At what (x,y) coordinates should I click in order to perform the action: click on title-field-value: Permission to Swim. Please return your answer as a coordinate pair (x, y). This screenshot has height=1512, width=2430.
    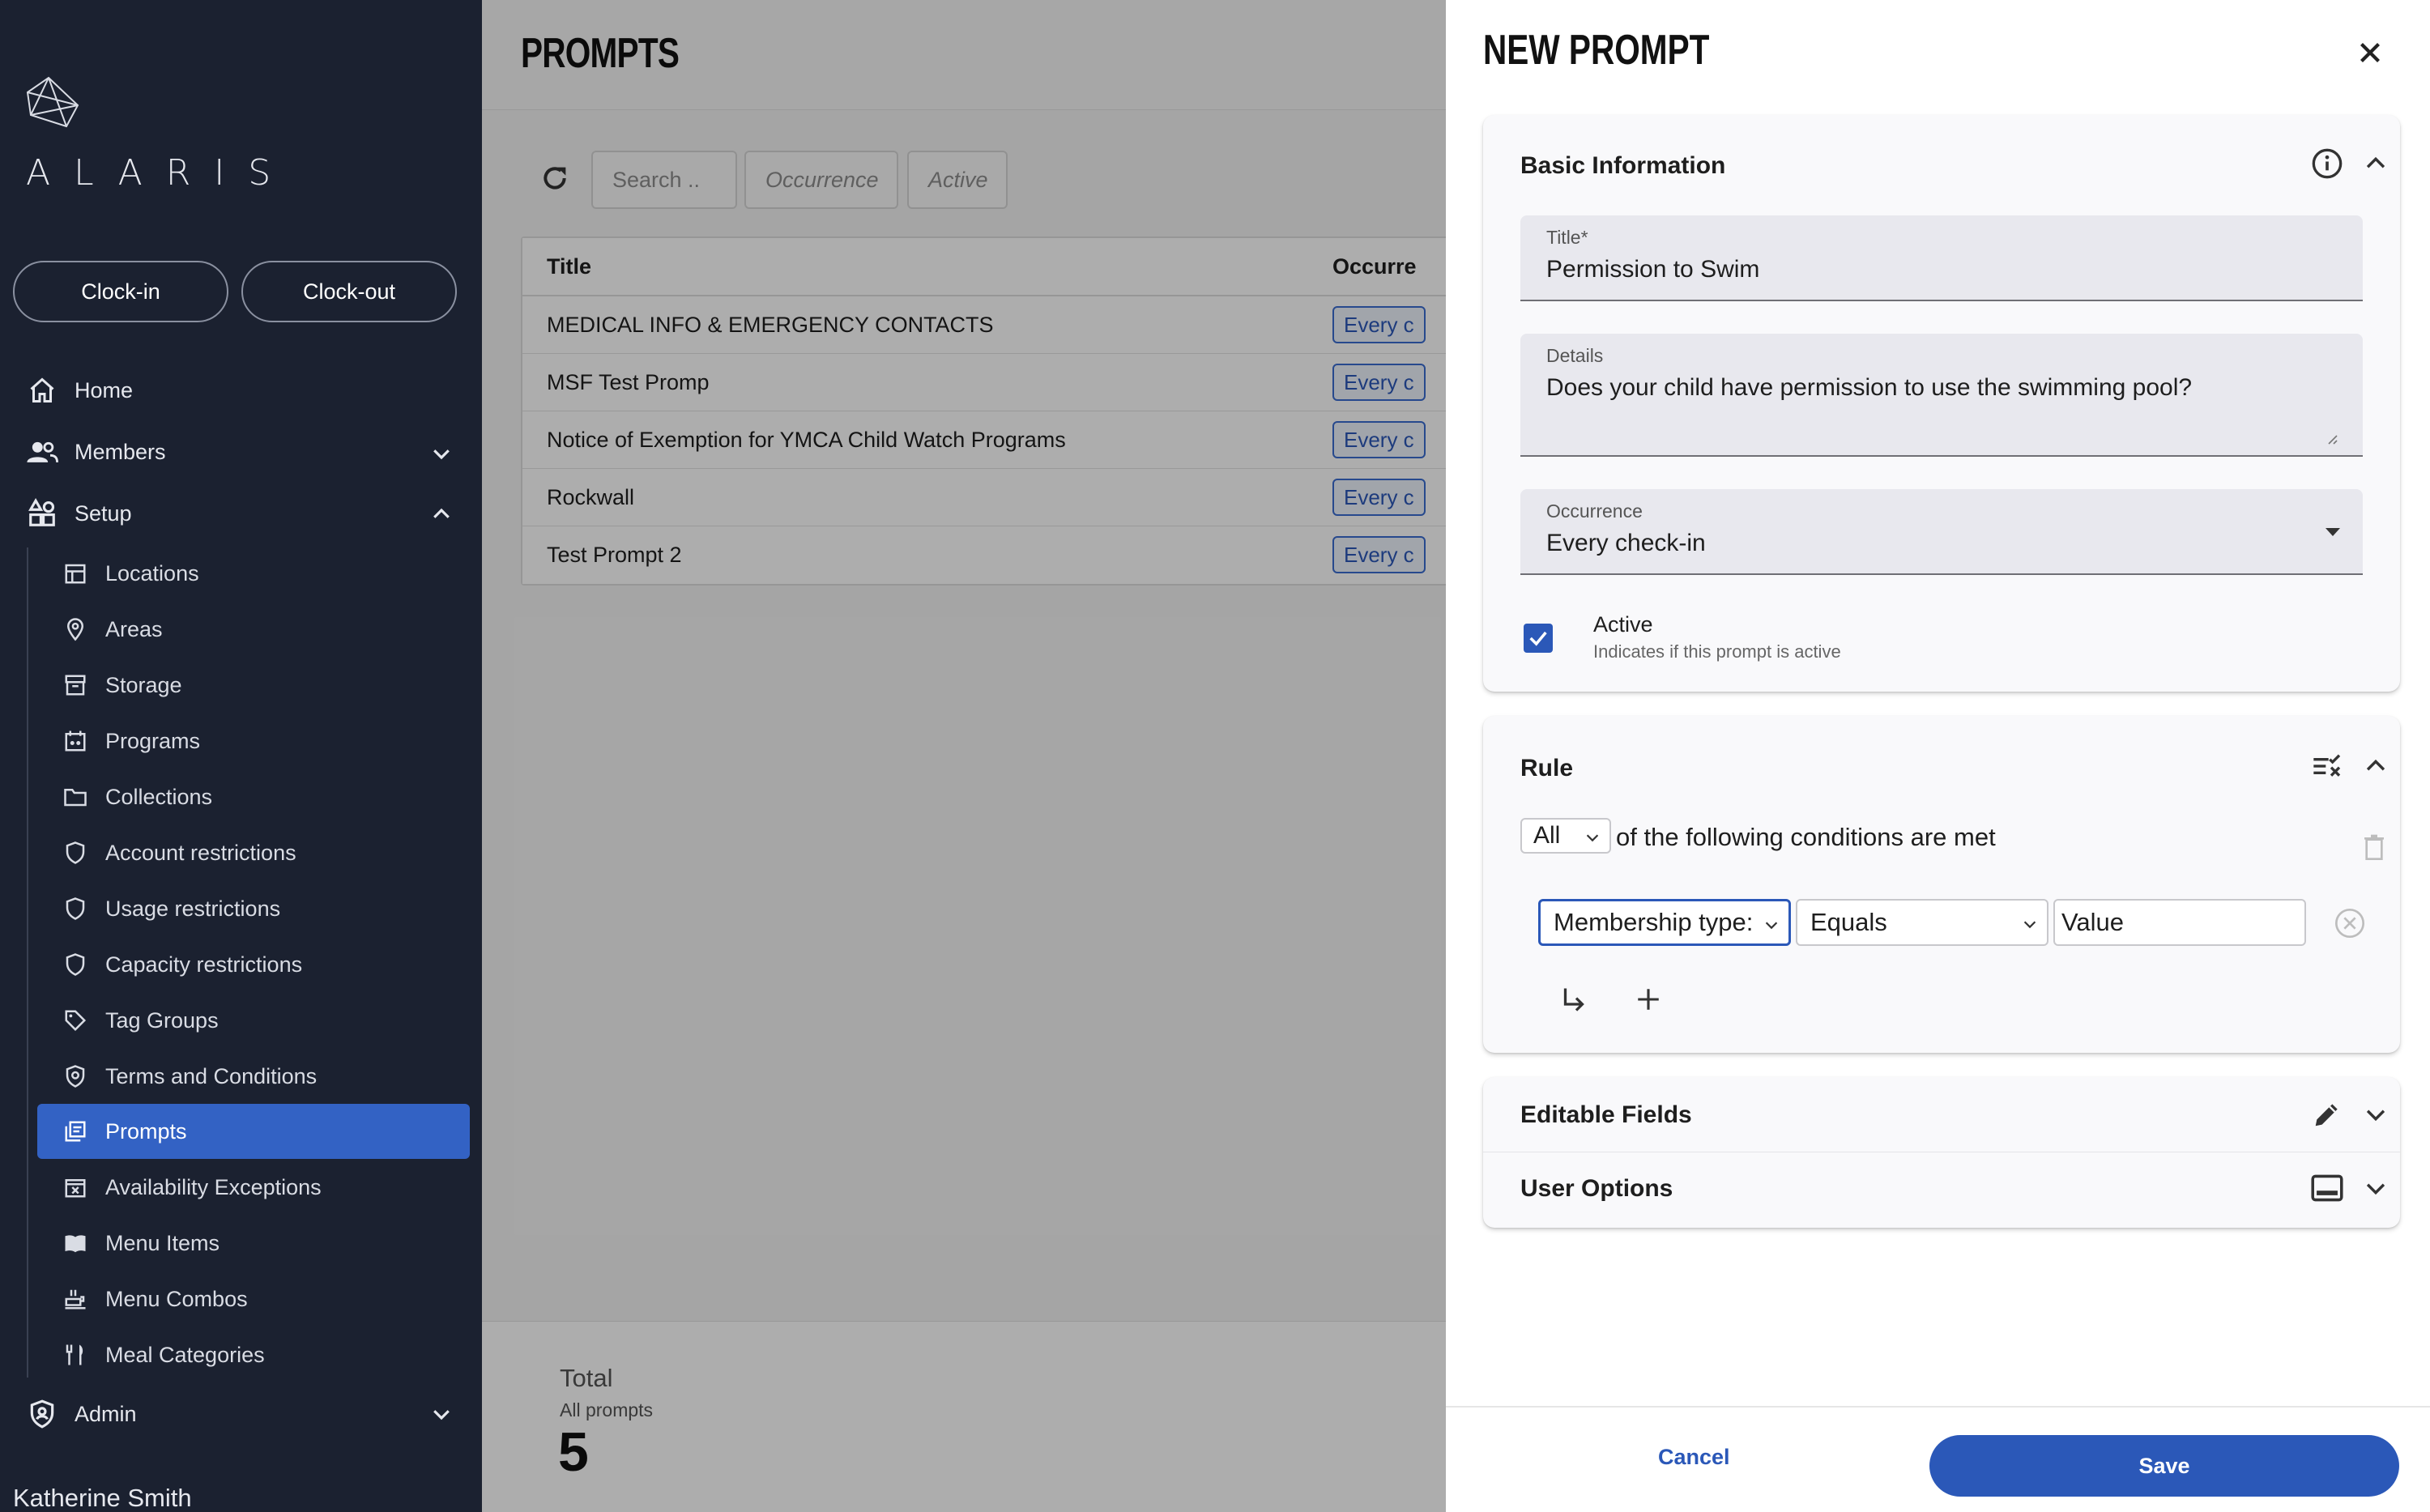
    Looking at the image, I should click on (1652, 269).